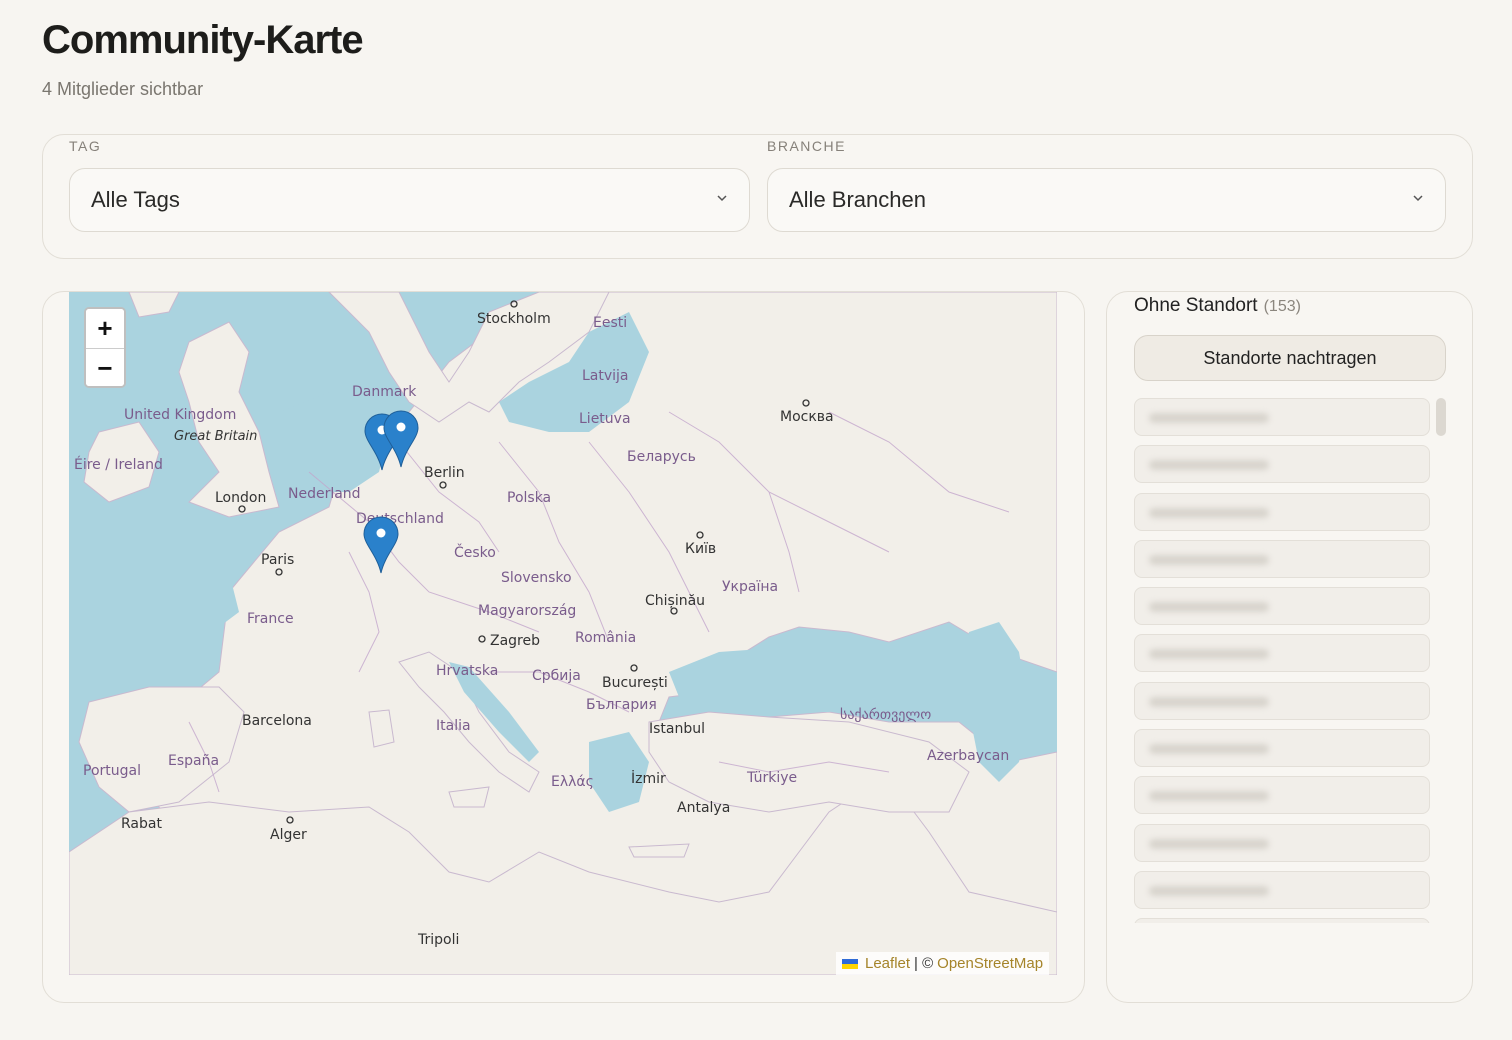 The height and width of the screenshot is (1040, 1512). Describe the element at coordinates (771, 778) in the screenshot. I see `svg-text: Türkiye` at that location.